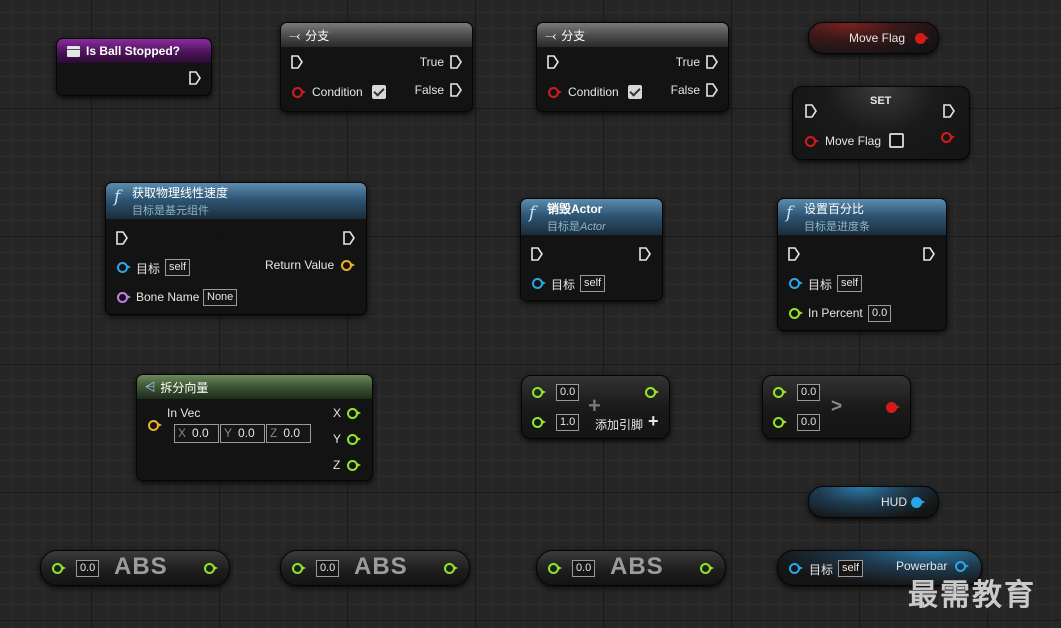 This screenshot has height=628, width=1061. What do you see at coordinates (812, 141) in the screenshot?
I see `move-flag-in-pin` at bounding box center [812, 141].